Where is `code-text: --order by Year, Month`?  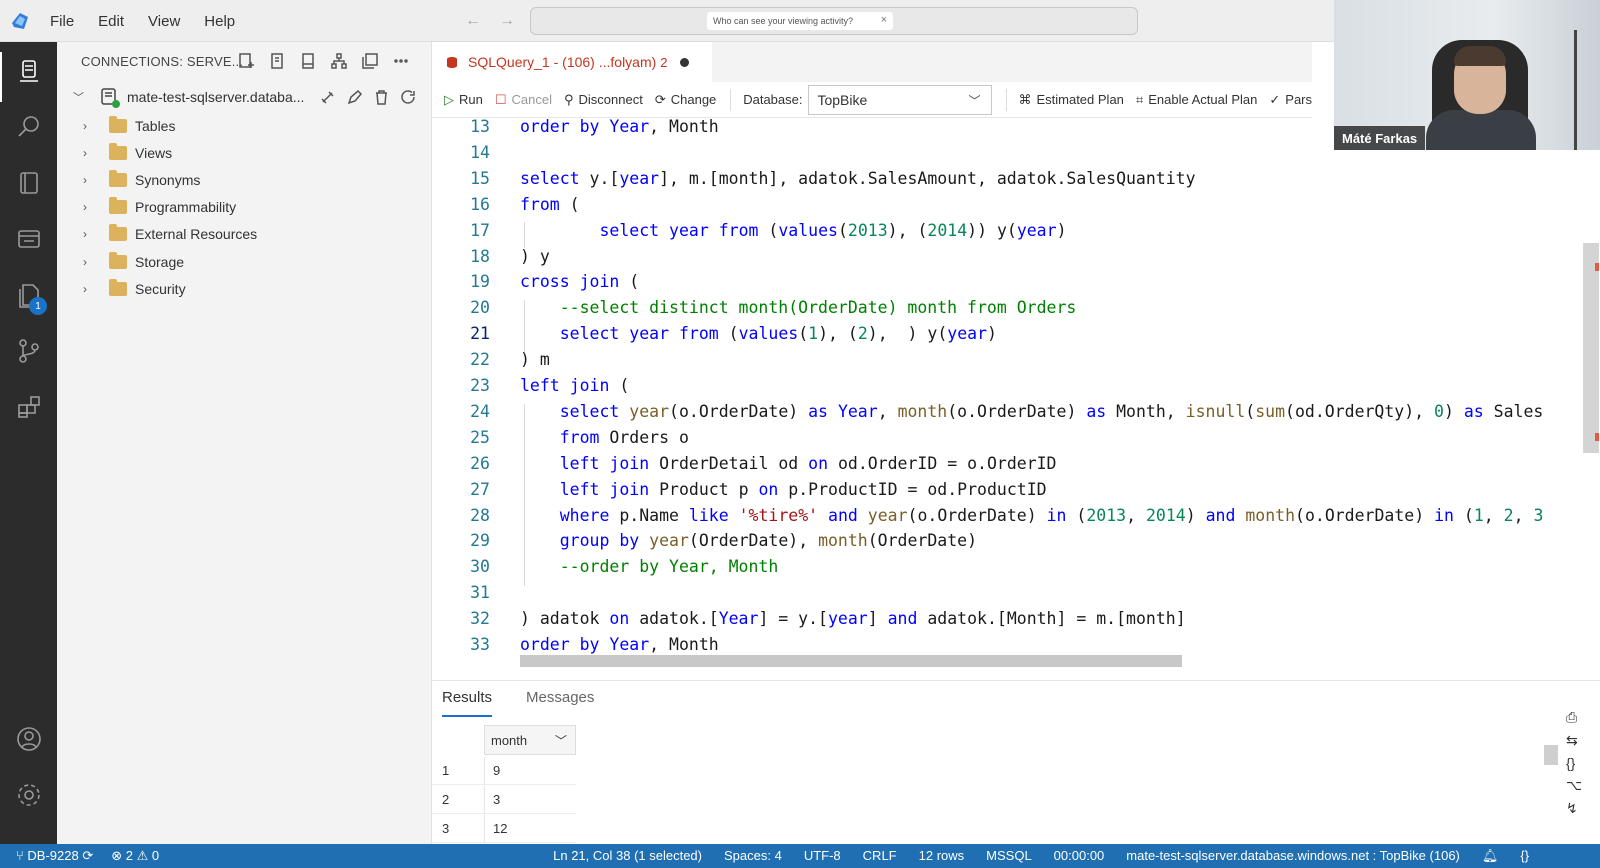
code-text: --order by Year, Month is located at coordinates (649, 567).